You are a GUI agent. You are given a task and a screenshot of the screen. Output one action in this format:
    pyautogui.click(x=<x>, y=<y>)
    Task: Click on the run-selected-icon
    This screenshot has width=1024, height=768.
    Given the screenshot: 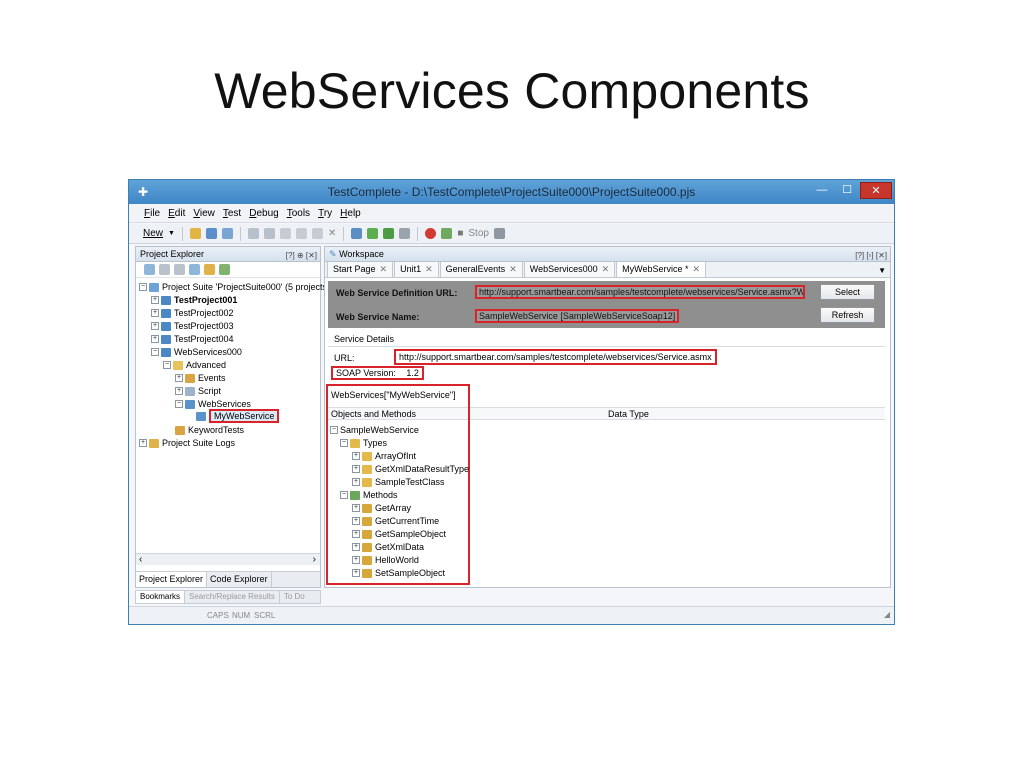 What is the action you would take?
    pyautogui.click(x=389, y=233)
    